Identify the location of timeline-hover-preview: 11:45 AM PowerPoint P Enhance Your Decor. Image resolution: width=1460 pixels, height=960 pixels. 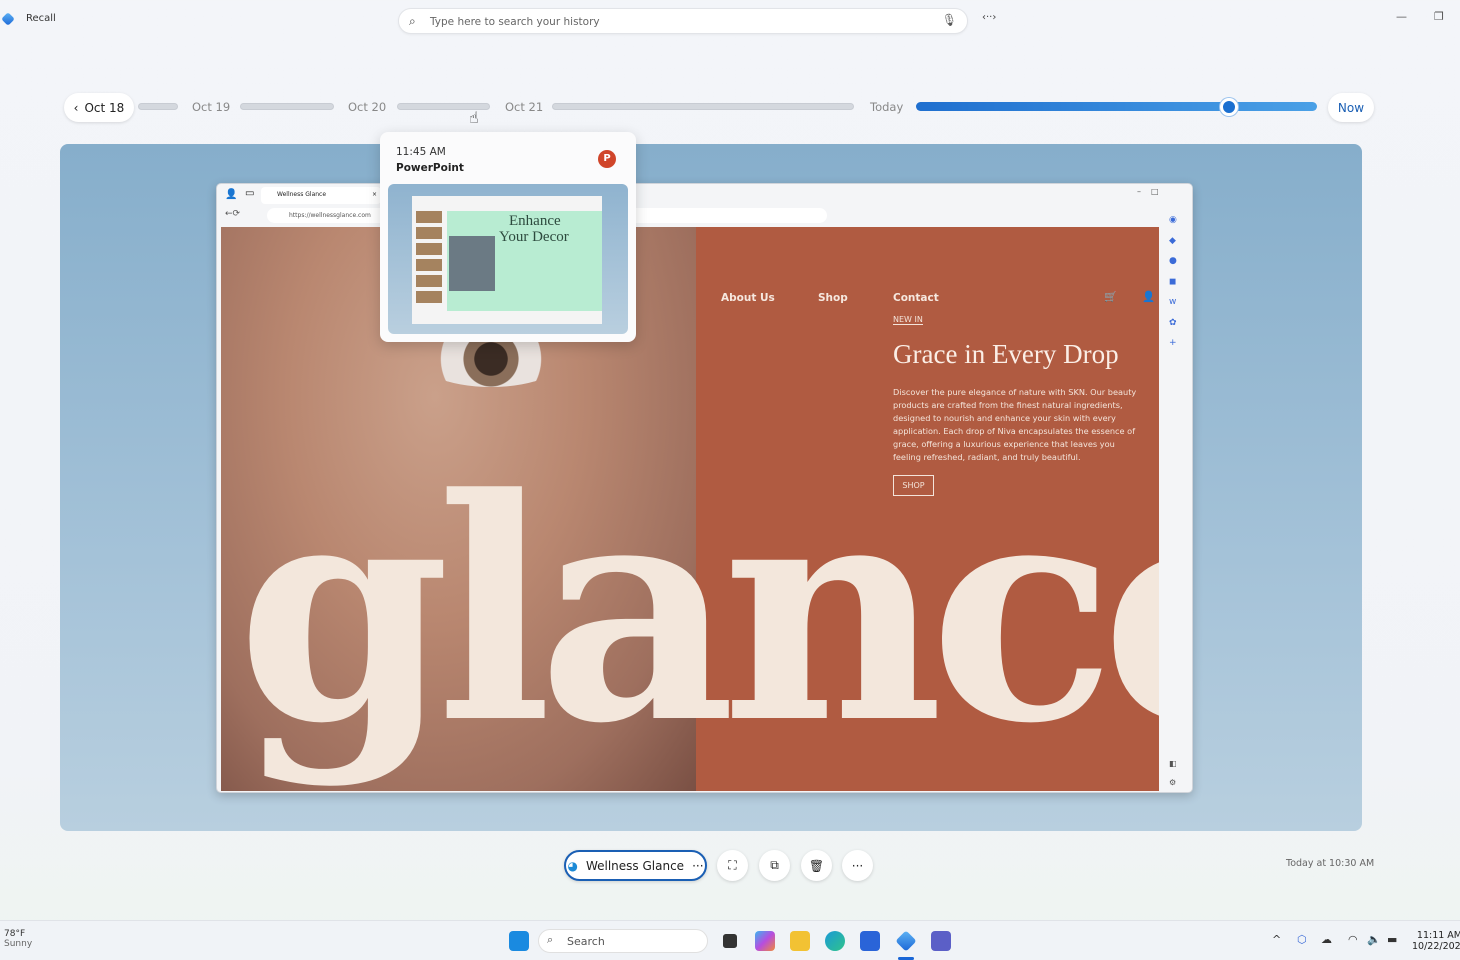
(508, 237).